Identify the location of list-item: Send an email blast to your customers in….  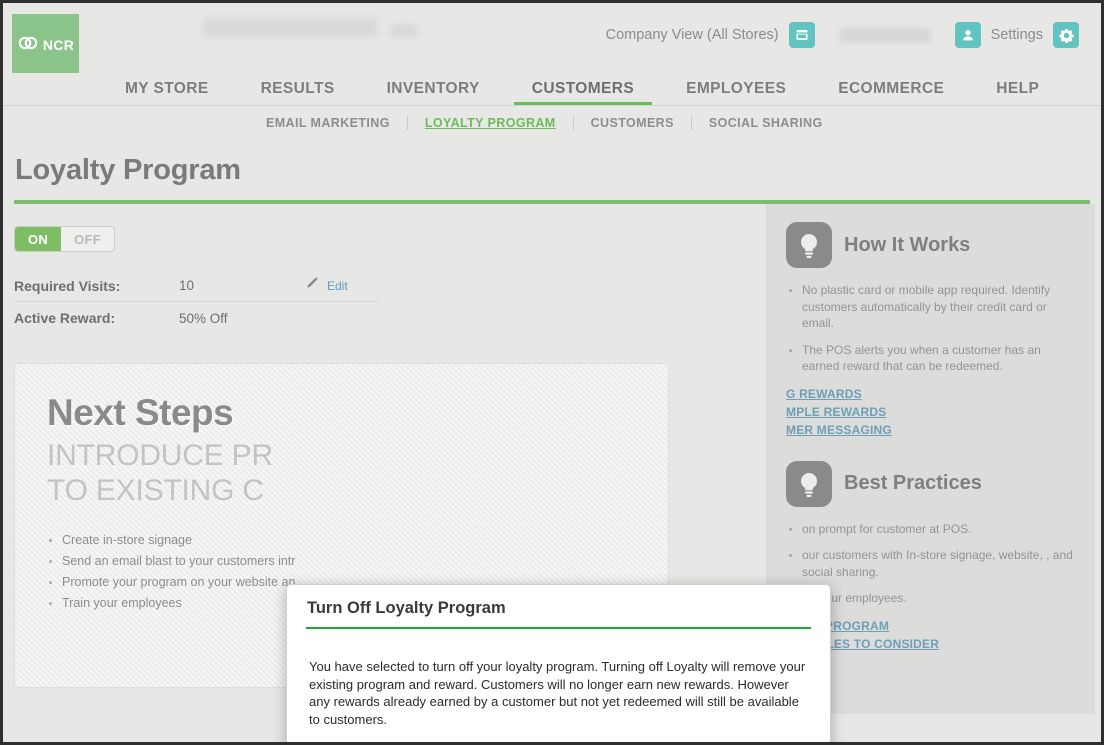
(341, 561).